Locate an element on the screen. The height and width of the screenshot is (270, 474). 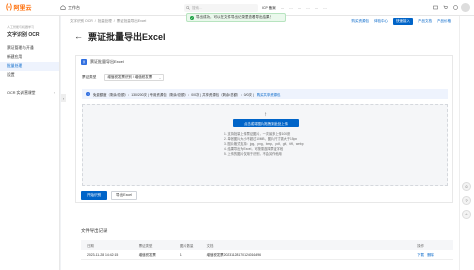
ticket-type-select: 增值税发票识别 / 增值税发票 ⌄ is located at coordinates (134, 77).